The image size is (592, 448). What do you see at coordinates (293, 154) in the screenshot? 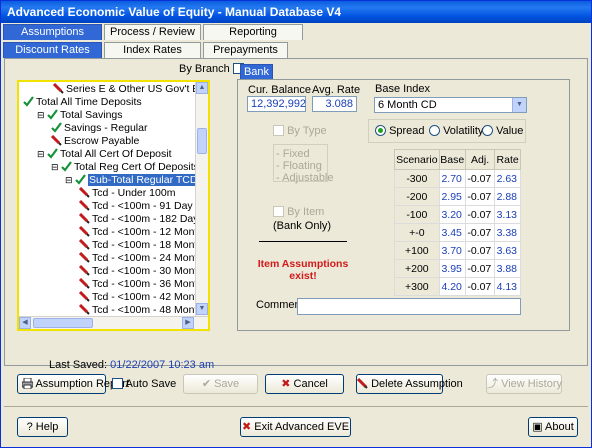
I see `type-option-fixed: ‑ Fixed` at bounding box center [293, 154].